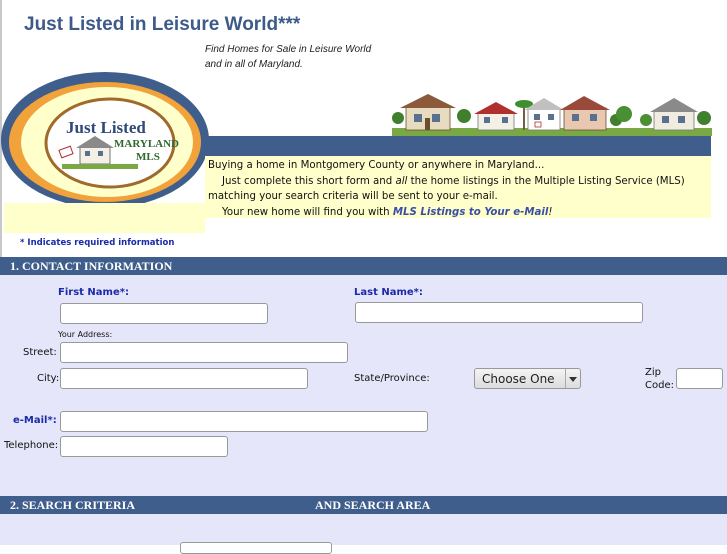 The width and height of the screenshot is (727, 554). What do you see at coordinates (85, 334) in the screenshot?
I see `your-address-label: Your Address:` at bounding box center [85, 334].